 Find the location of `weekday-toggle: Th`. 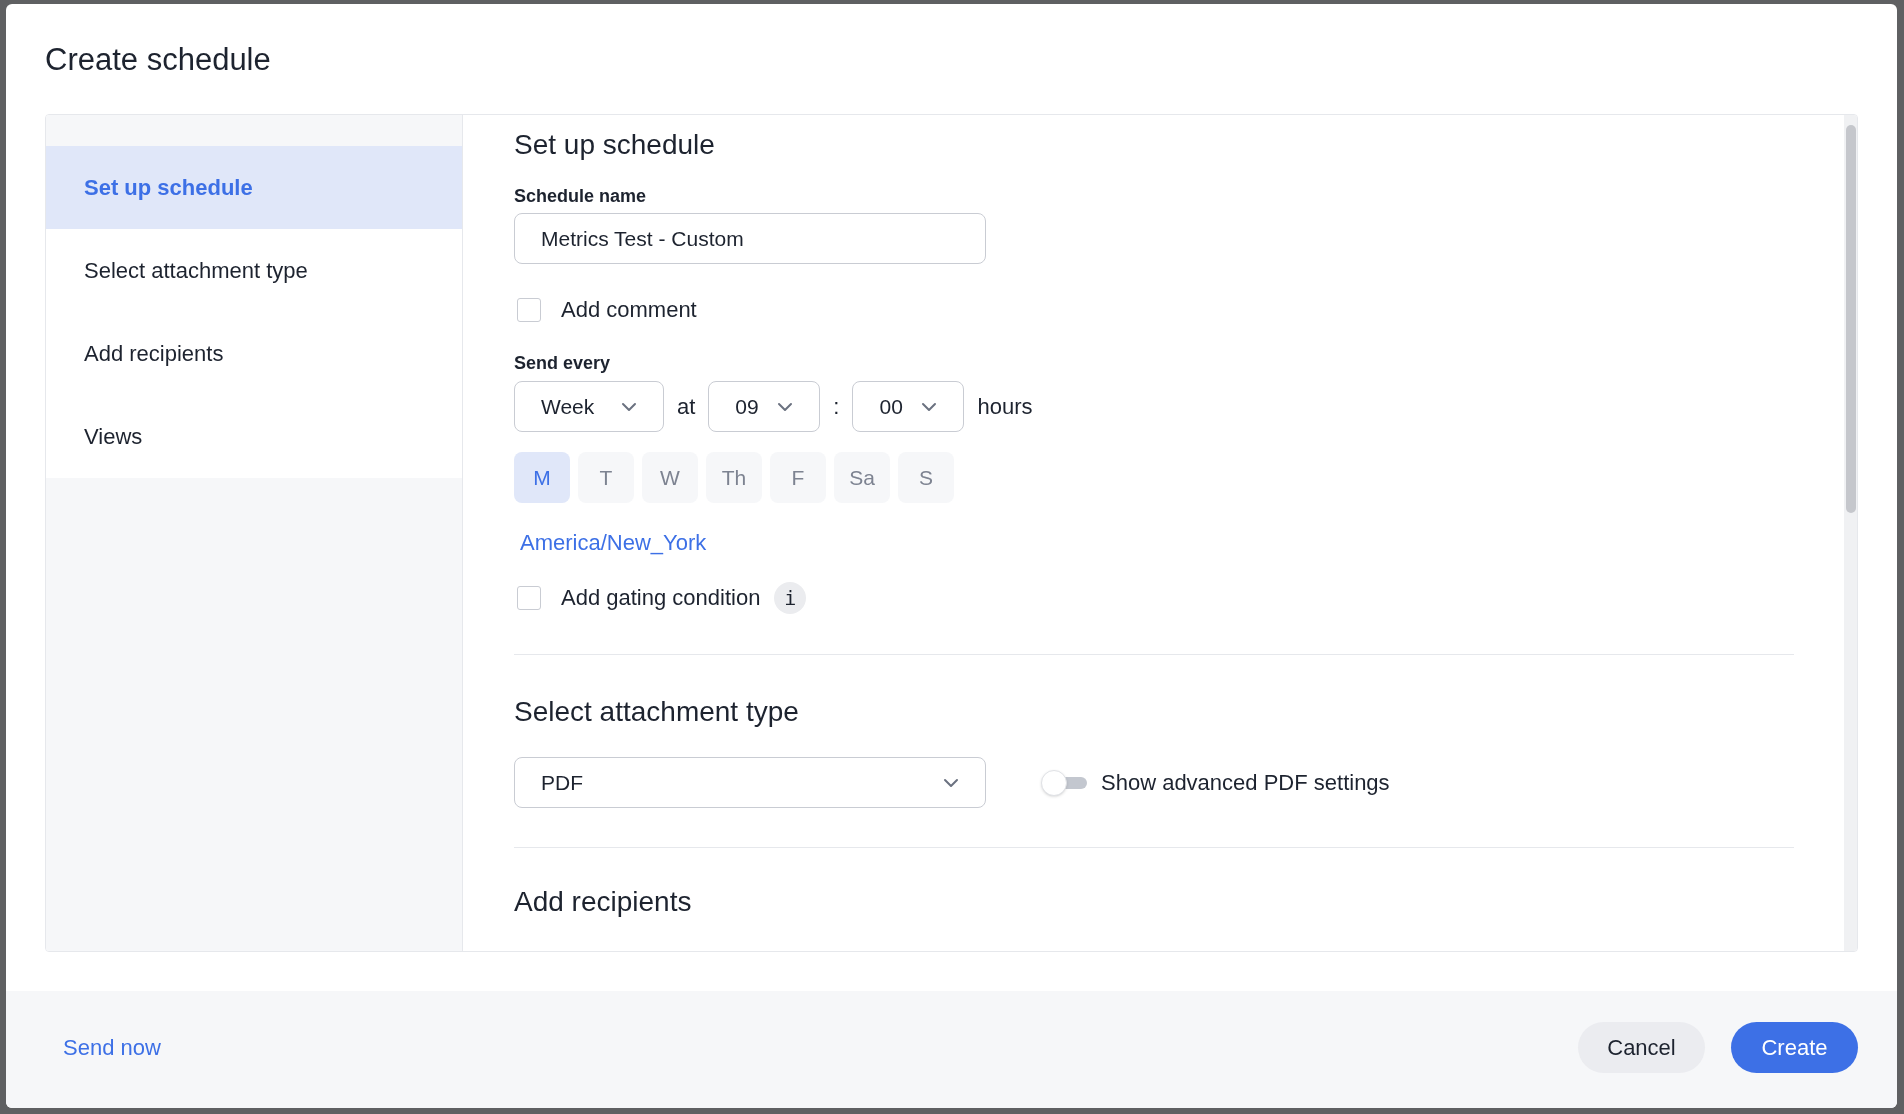

weekday-toggle: Th is located at coordinates (734, 477).